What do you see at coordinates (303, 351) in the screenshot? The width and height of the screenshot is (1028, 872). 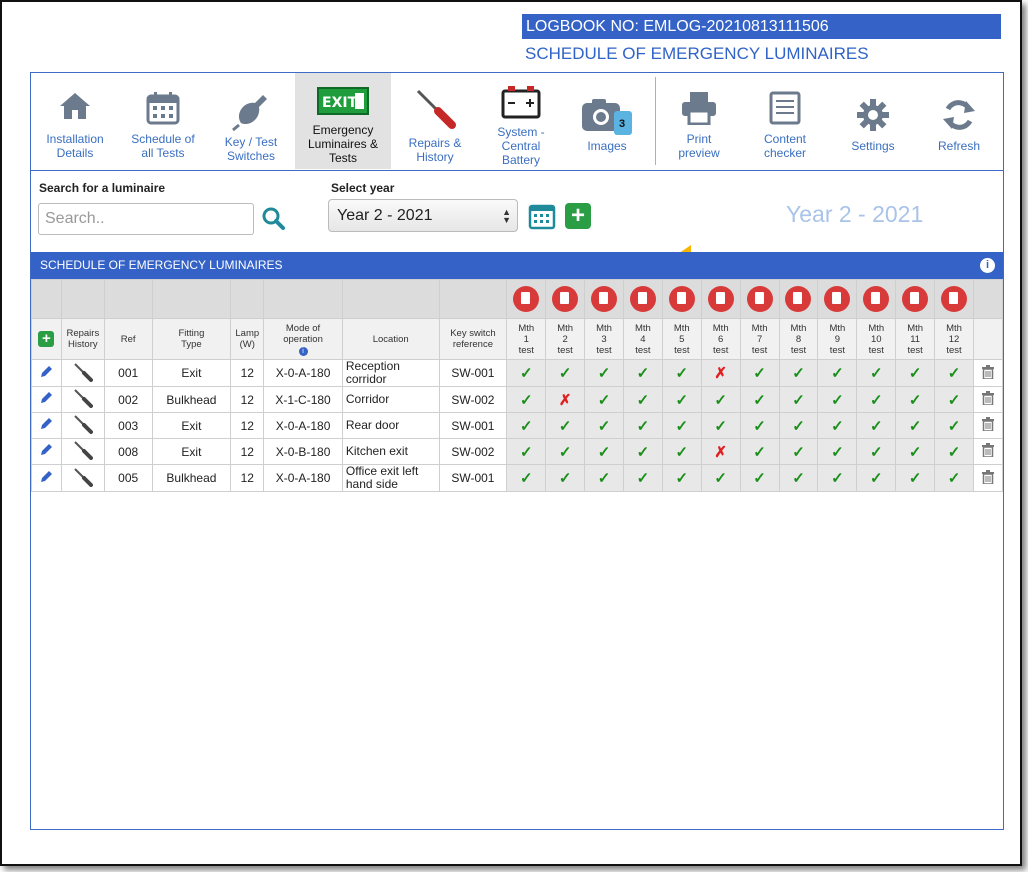 I see `mode-info-icon: i` at bounding box center [303, 351].